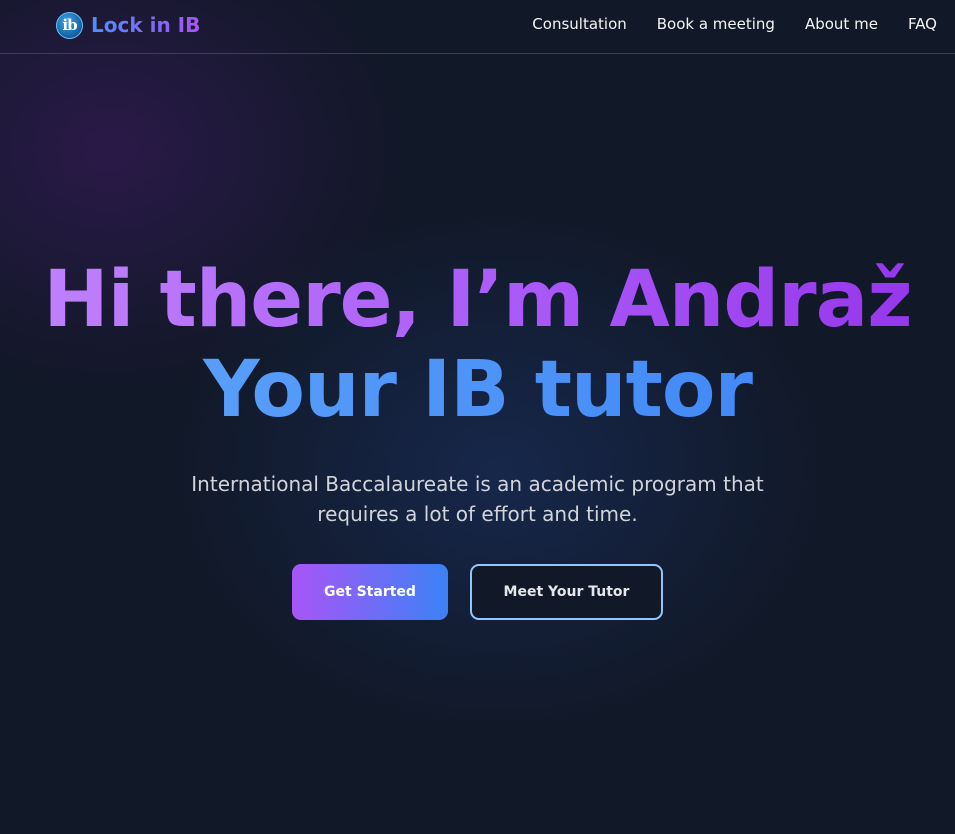 The width and height of the screenshot is (955, 834). What do you see at coordinates (566, 592) in the screenshot?
I see `meet-your-tutor-button: Meet Your Tutor` at bounding box center [566, 592].